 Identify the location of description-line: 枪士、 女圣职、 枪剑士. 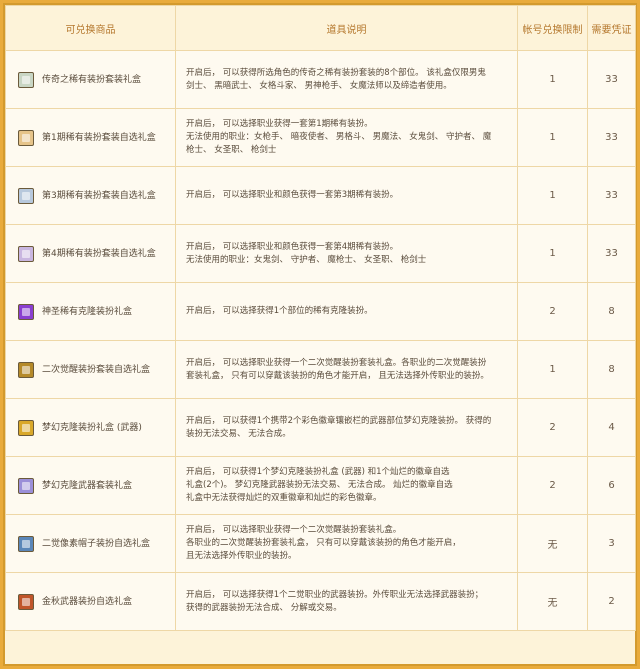
(231, 150).